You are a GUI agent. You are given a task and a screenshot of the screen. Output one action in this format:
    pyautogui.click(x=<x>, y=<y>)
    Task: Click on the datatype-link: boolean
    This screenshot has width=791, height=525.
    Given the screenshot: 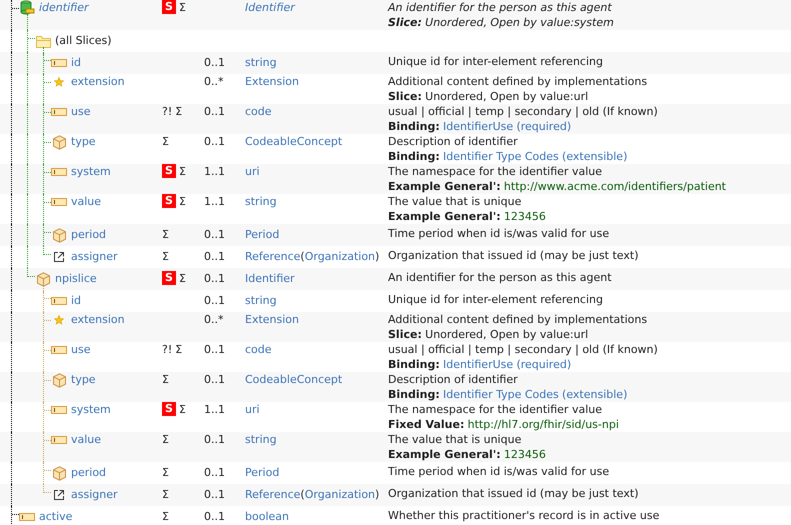 What is the action you would take?
    pyautogui.click(x=267, y=516)
    